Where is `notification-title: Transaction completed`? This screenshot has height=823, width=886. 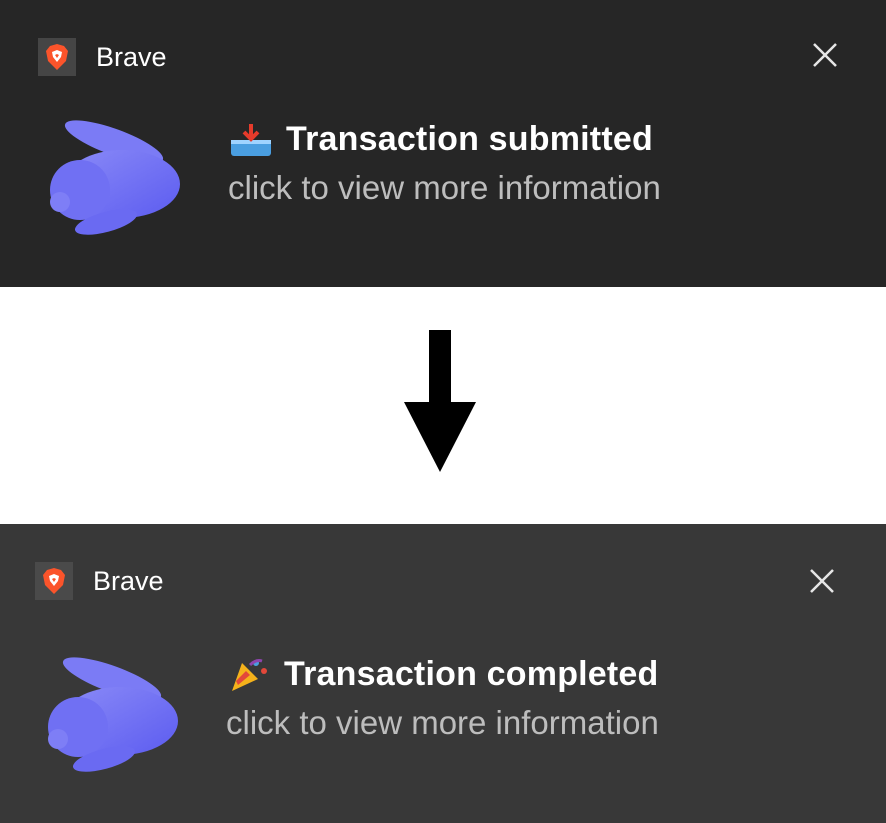 notification-title: Transaction completed is located at coordinates (471, 674).